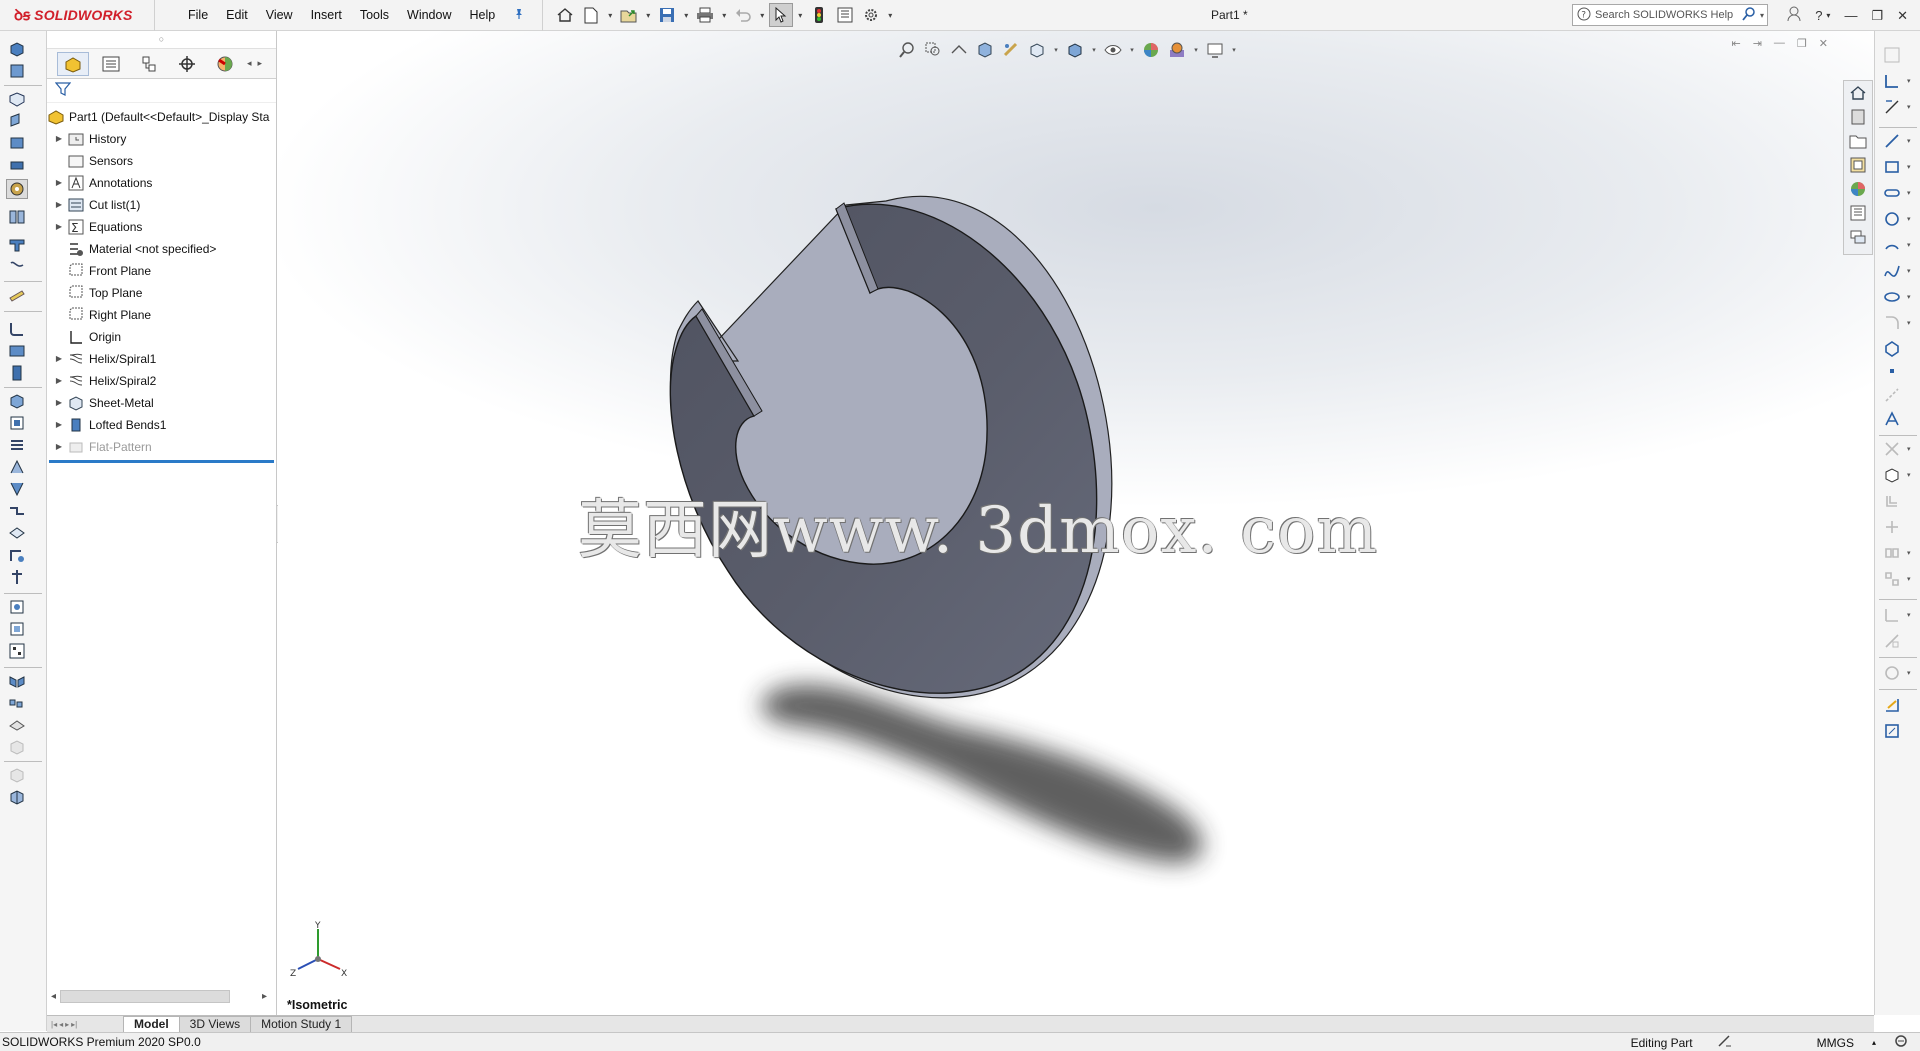  I want to click on select-dropdown-icon: ▾, so click(800, 15).